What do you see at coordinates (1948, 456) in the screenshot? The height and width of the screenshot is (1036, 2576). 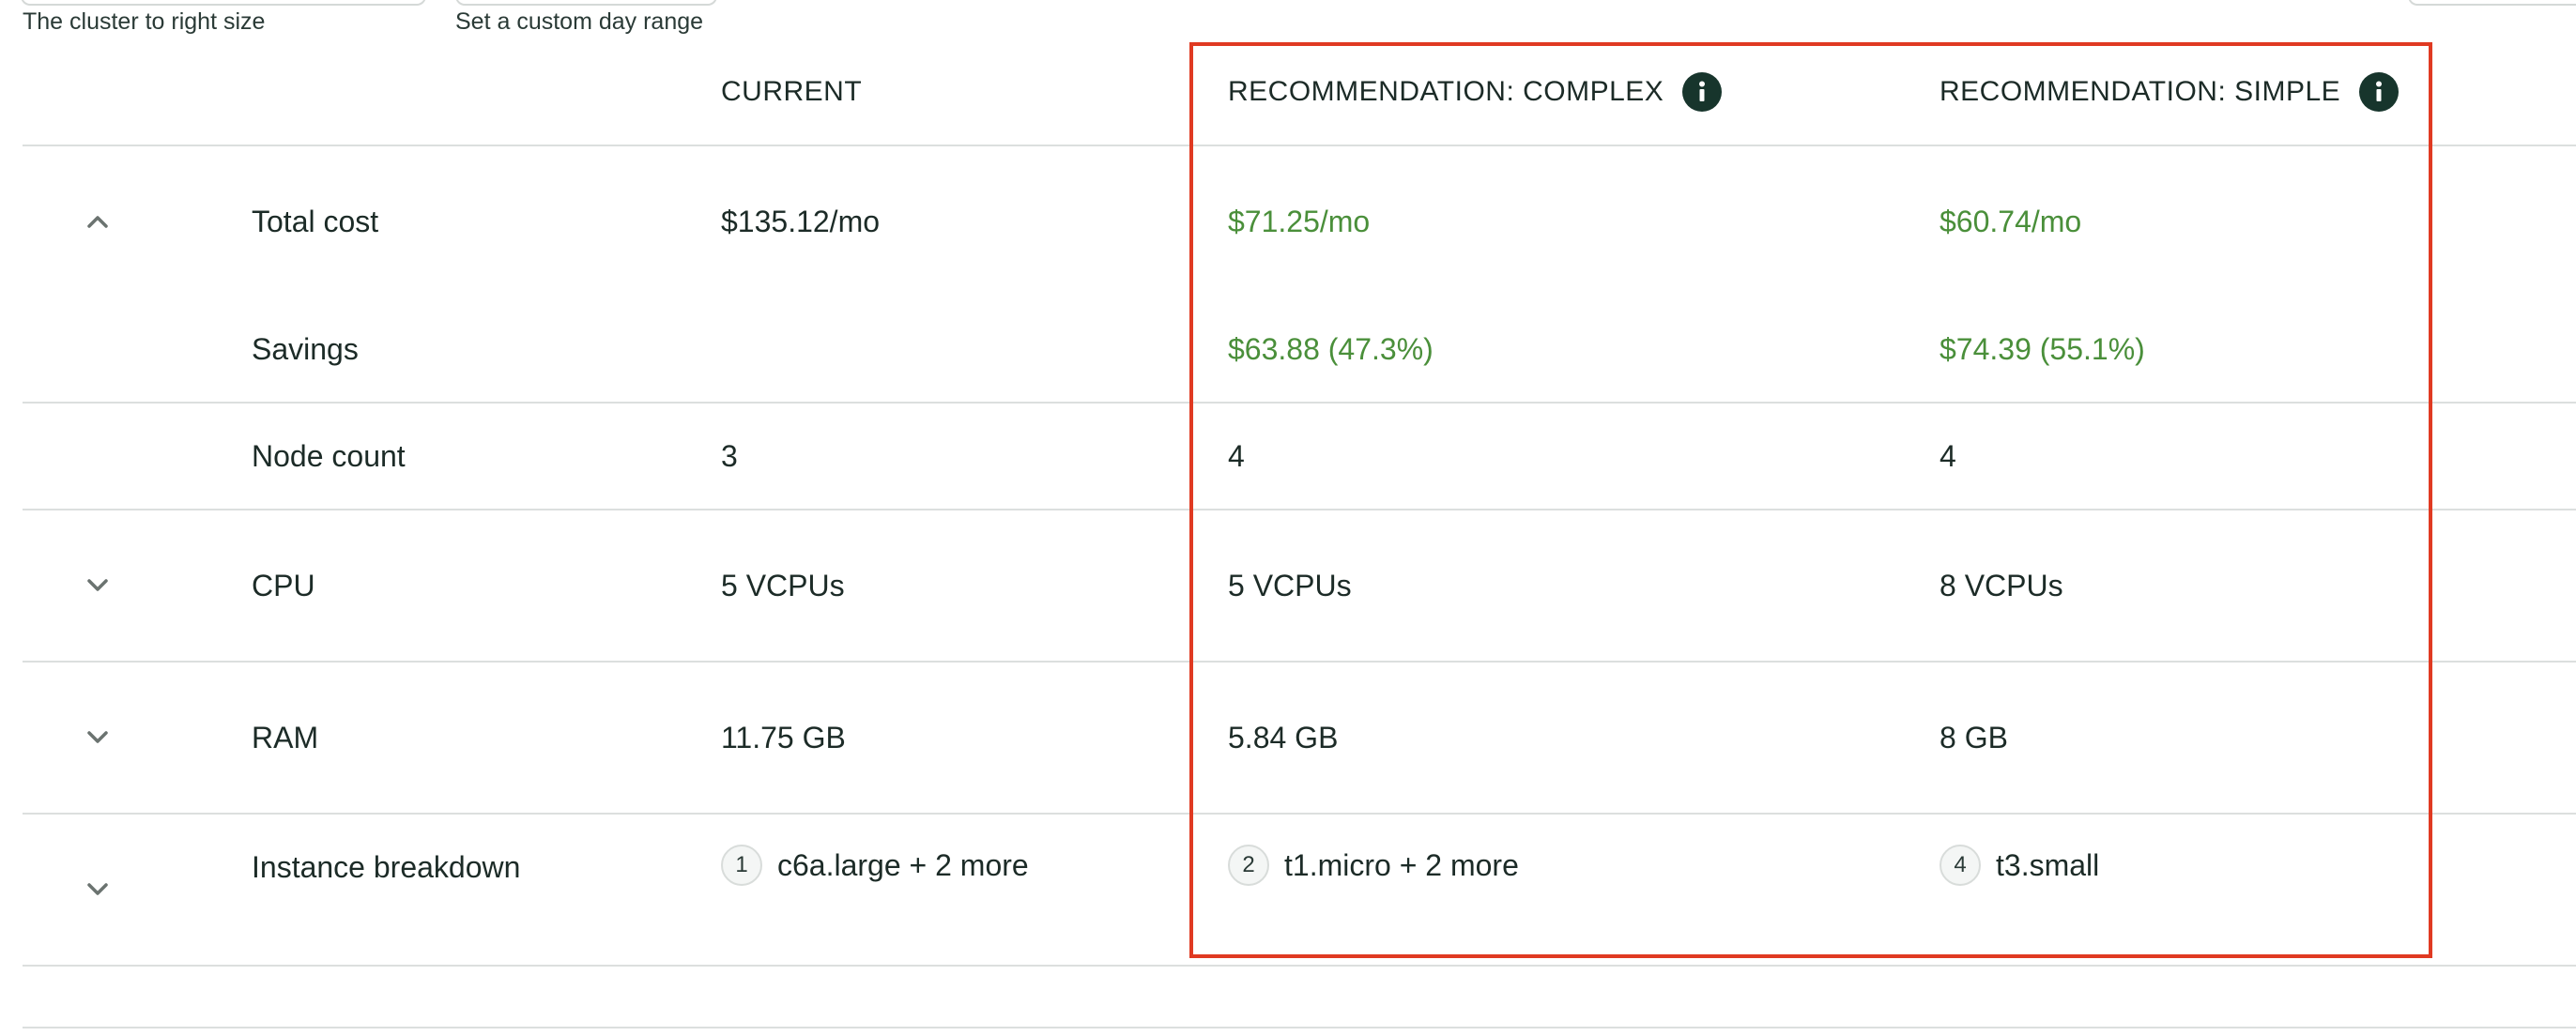 I see `node-count-simple: 4` at bounding box center [1948, 456].